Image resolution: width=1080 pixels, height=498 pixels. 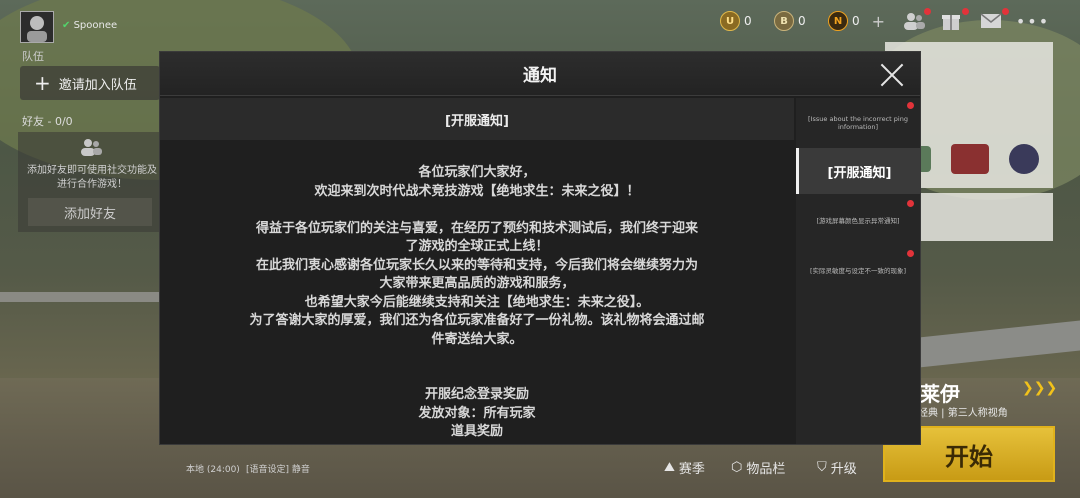 I want to click on uc-currency: U 0, so click(x=736, y=21).